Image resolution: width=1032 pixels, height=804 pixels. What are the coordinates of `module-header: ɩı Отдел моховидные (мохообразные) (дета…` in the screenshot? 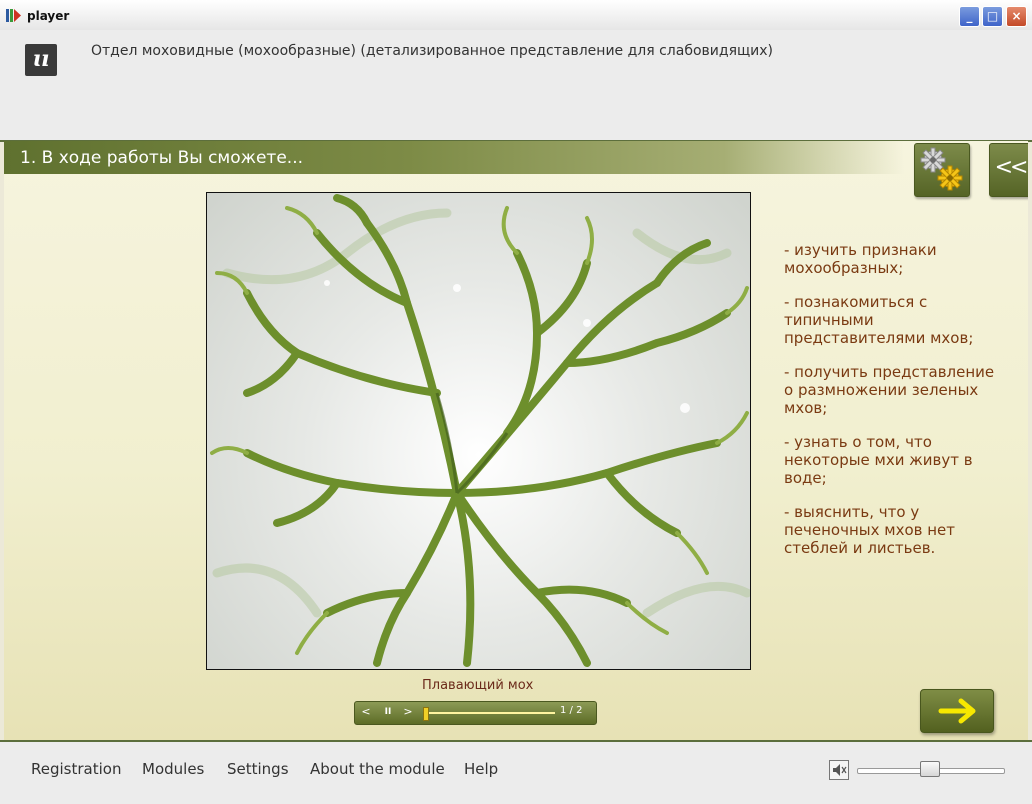 It's located at (516, 86).